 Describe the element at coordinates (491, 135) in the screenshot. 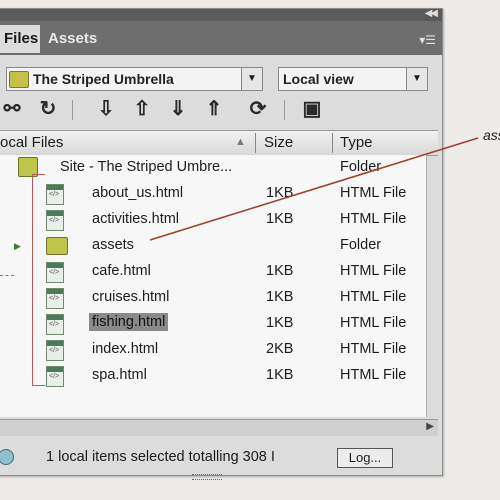

I see `annotation-label: ass` at that location.